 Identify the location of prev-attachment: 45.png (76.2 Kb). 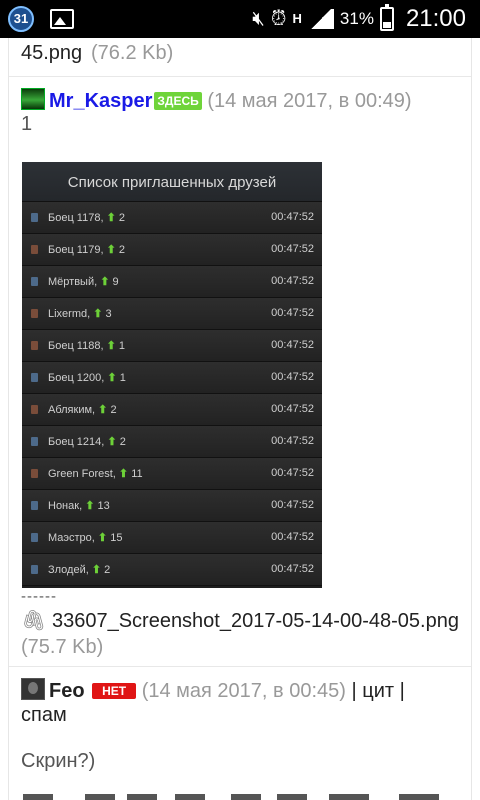
(241, 51).